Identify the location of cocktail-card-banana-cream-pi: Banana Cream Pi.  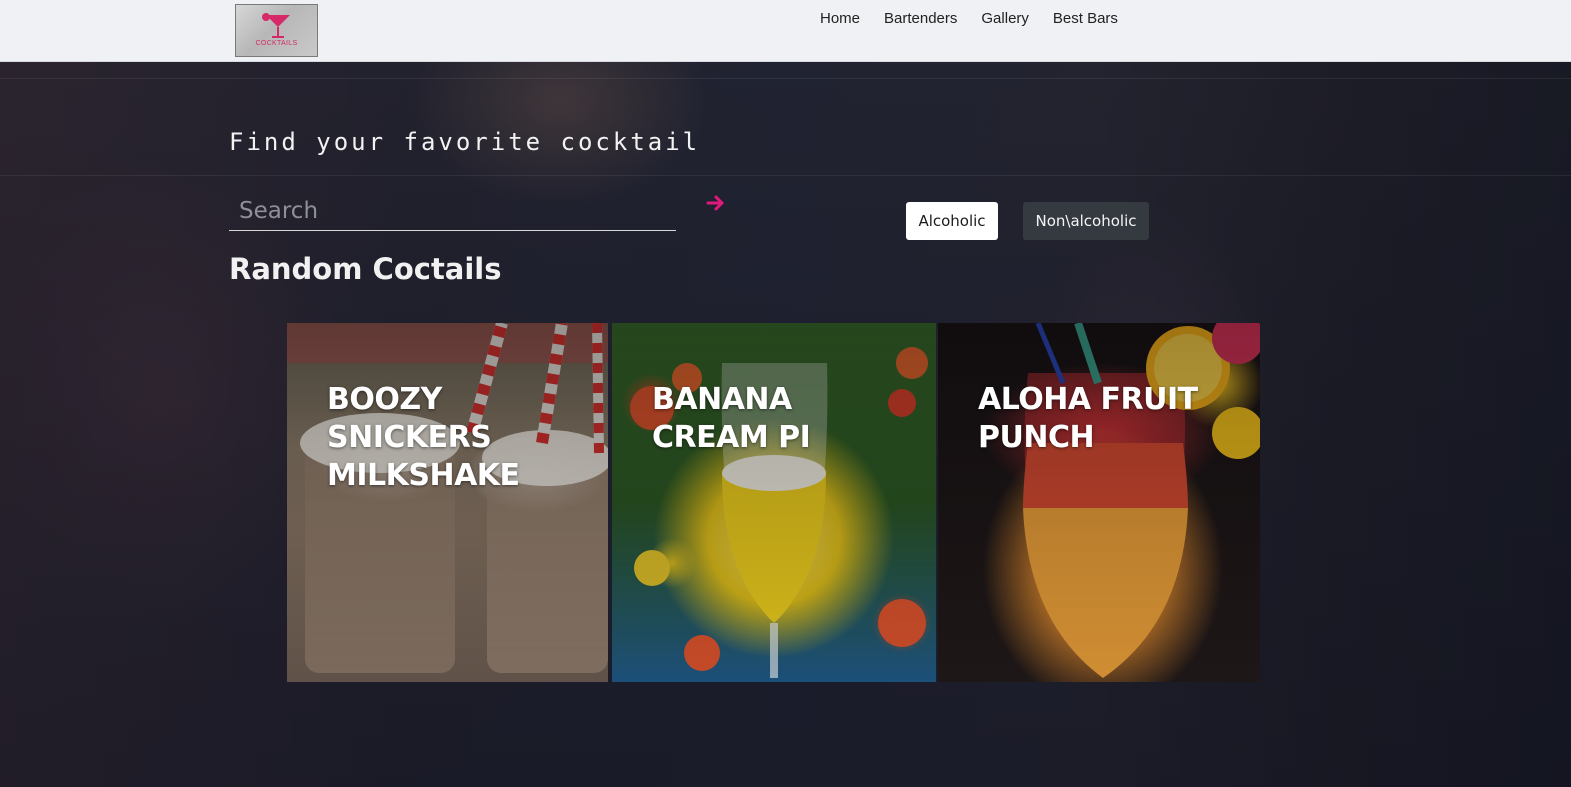
(774, 502).